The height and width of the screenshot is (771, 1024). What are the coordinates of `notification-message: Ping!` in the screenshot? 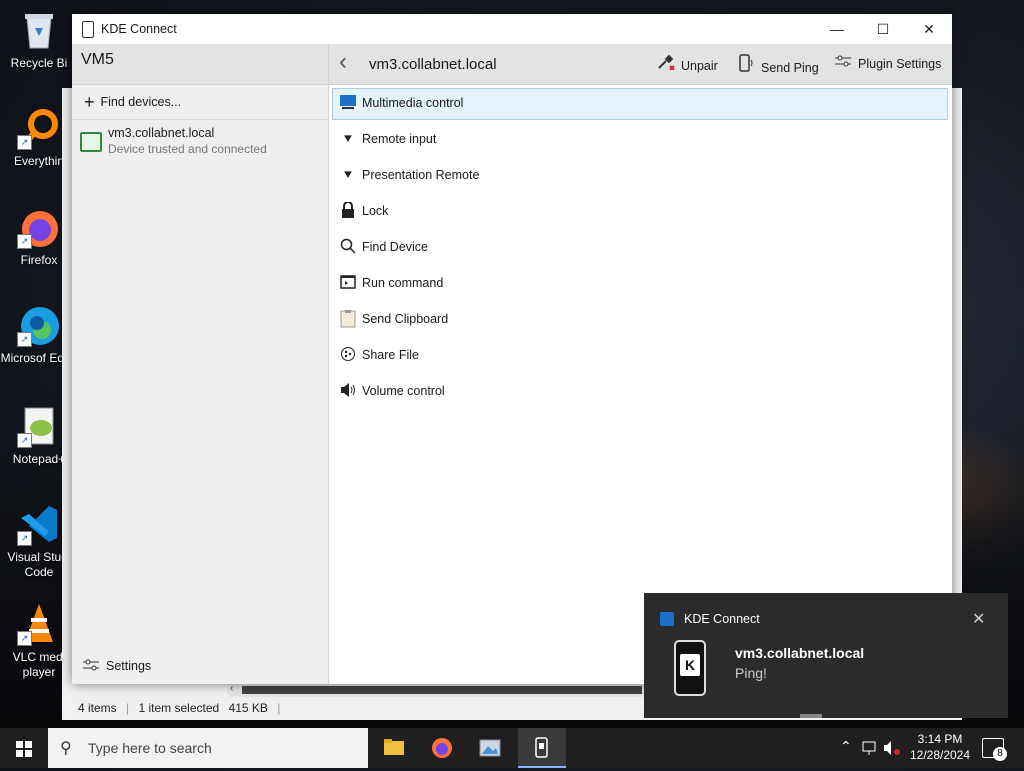 It's located at (751, 673).